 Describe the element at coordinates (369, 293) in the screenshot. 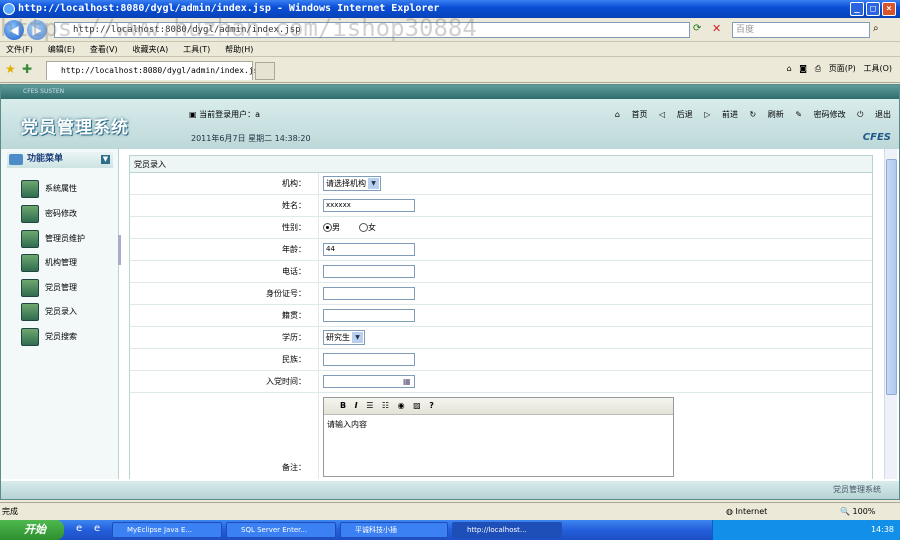

I see `id-input` at that location.